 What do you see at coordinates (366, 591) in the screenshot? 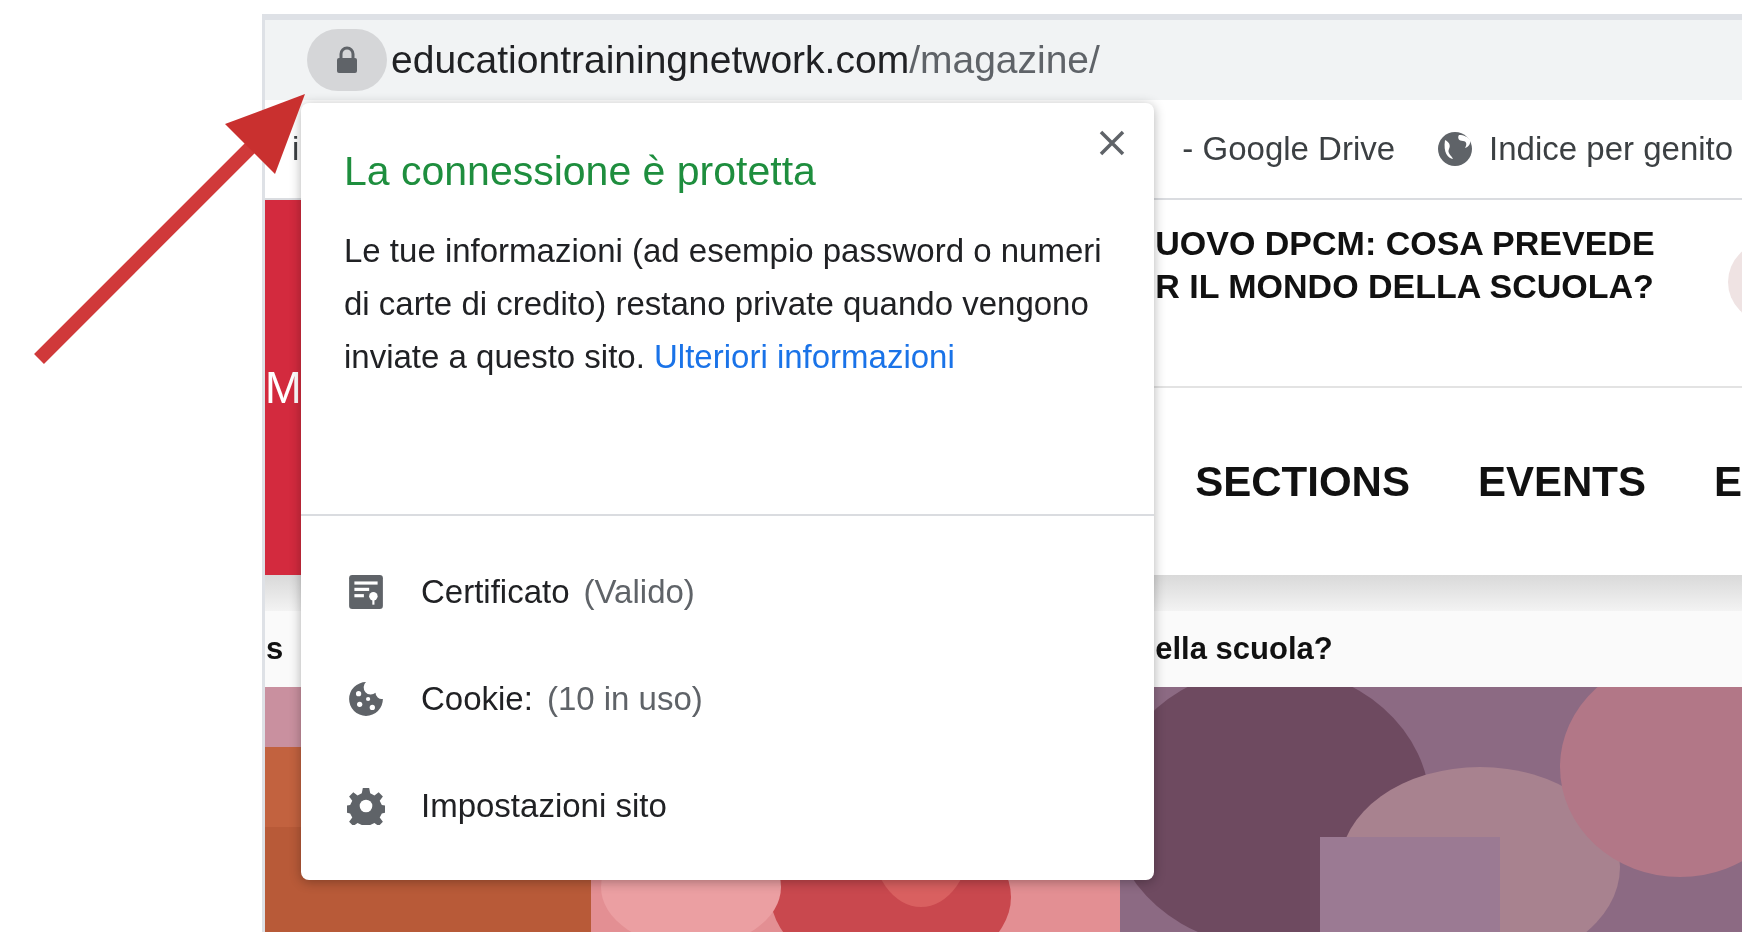
I see `certificate-icon` at bounding box center [366, 591].